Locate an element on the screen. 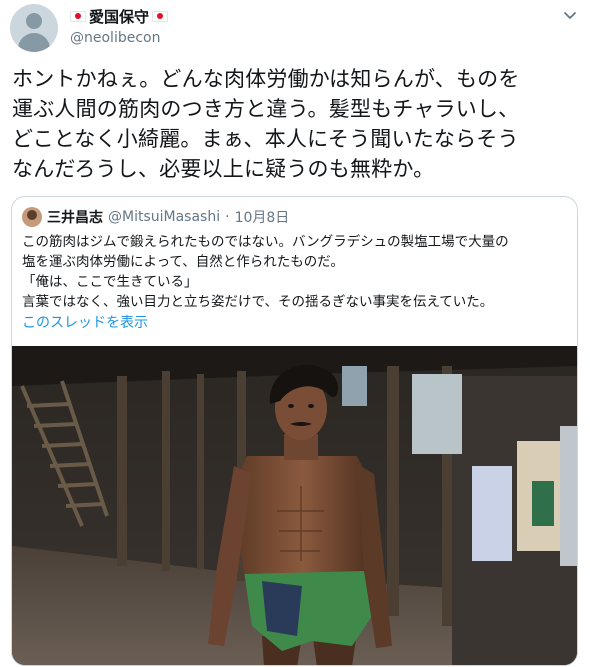 This screenshot has width=590, height=667. quoted-tweet-header: 三井昌志 @MitsuiMasashi · 10月8日 is located at coordinates (155, 217).